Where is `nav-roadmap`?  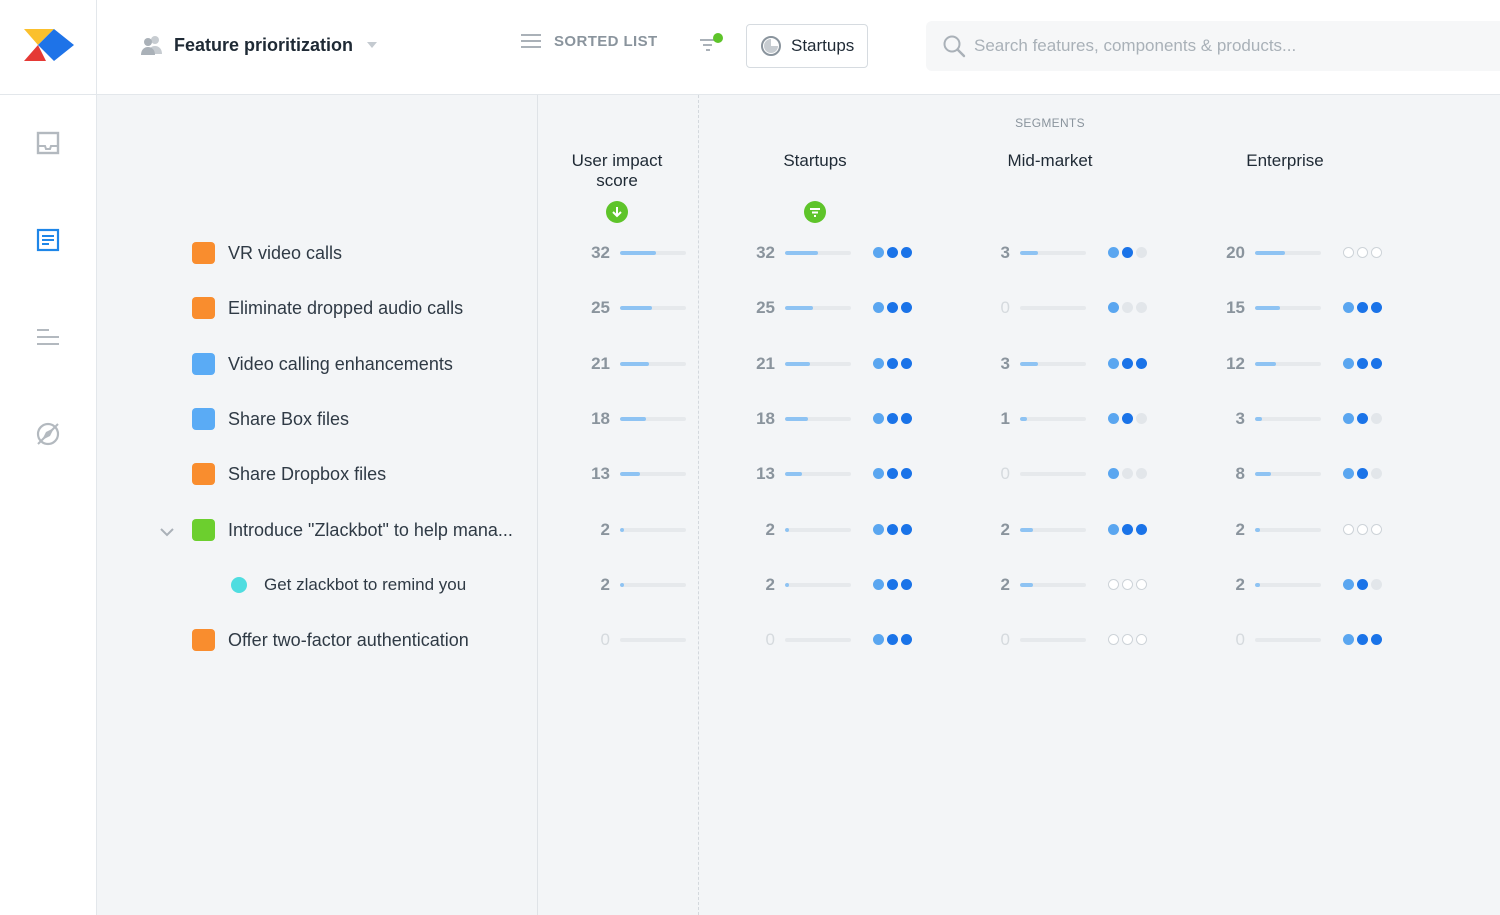 nav-roadmap is located at coordinates (48, 337).